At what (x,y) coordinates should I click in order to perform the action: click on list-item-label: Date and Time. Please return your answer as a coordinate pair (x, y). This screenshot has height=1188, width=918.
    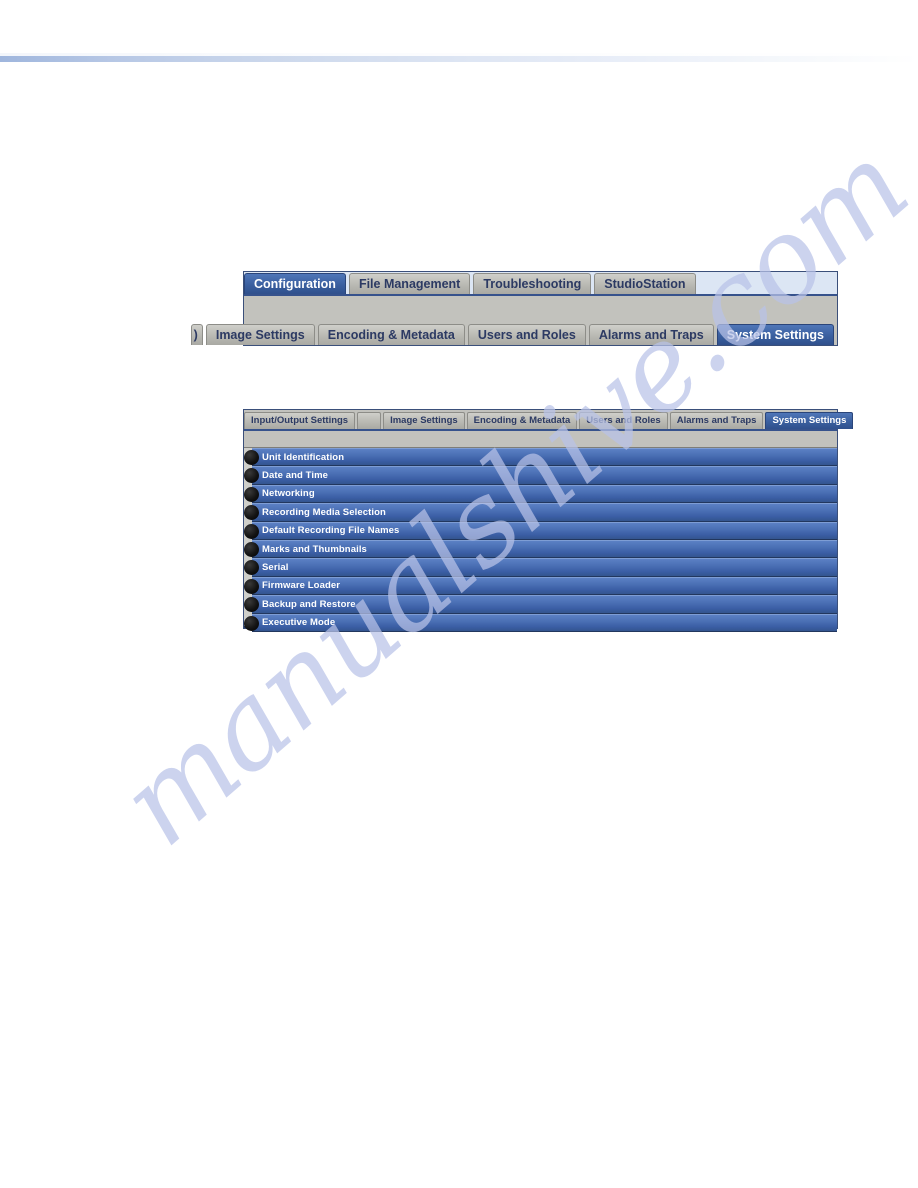
    Looking at the image, I should click on (295, 476).